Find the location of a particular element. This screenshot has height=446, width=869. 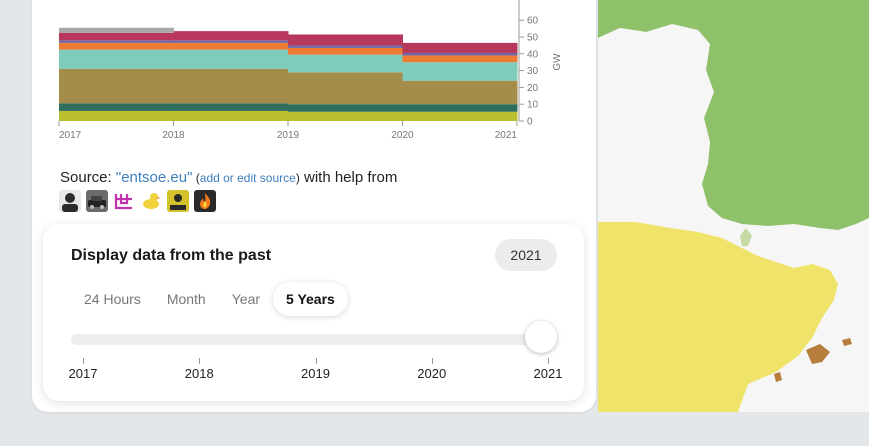

time-slider-thumb is located at coordinates (541, 337).